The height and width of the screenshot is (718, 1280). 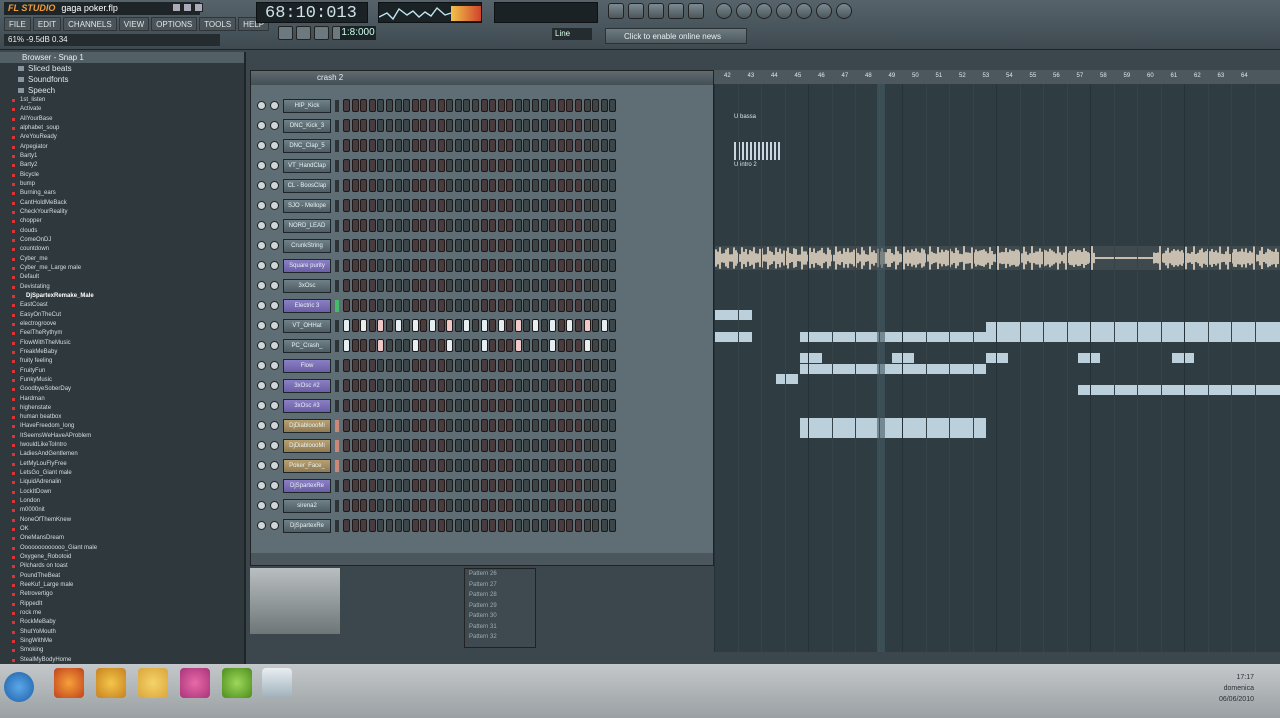 What do you see at coordinates (656, 11) in the screenshot?
I see `pianoroll-icon` at bounding box center [656, 11].